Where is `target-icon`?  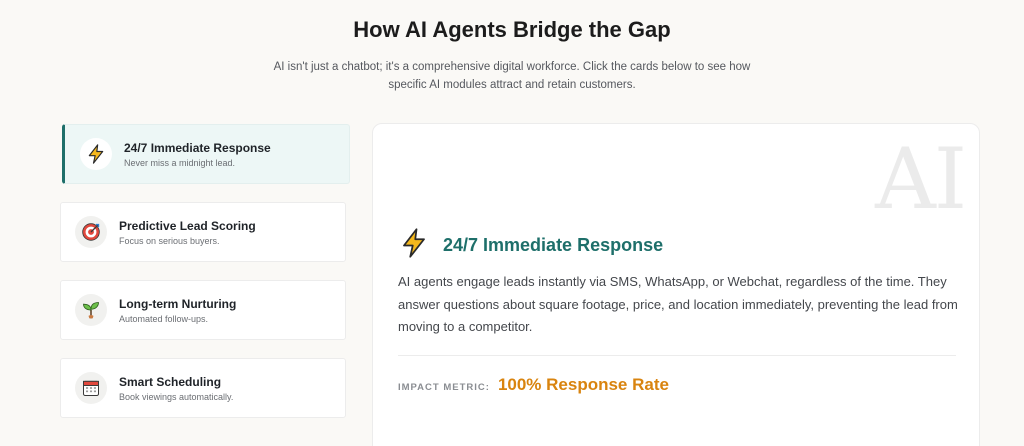 target-icon is located at coordinates (91, 232).